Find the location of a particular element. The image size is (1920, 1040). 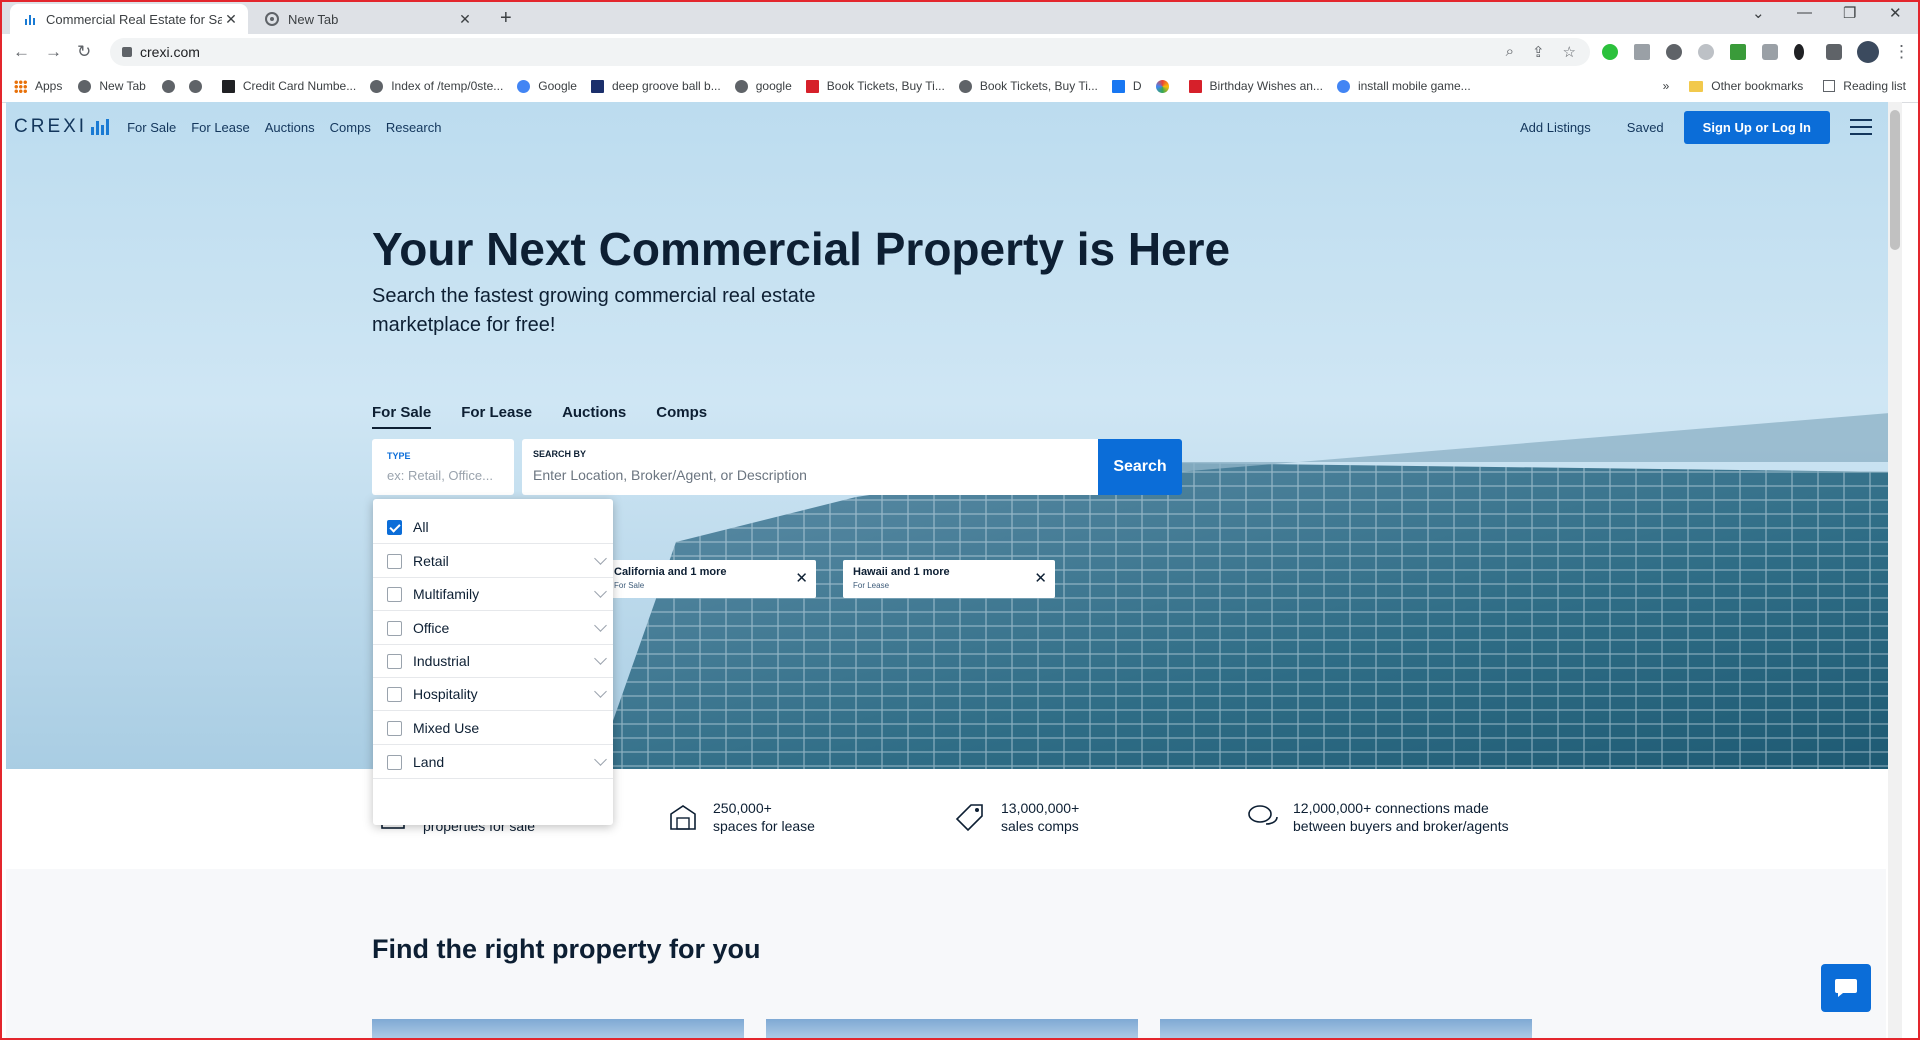

recent-search-chip: Hawaii and 1 more For Lease ✕ is located at coordinates (949, 579).